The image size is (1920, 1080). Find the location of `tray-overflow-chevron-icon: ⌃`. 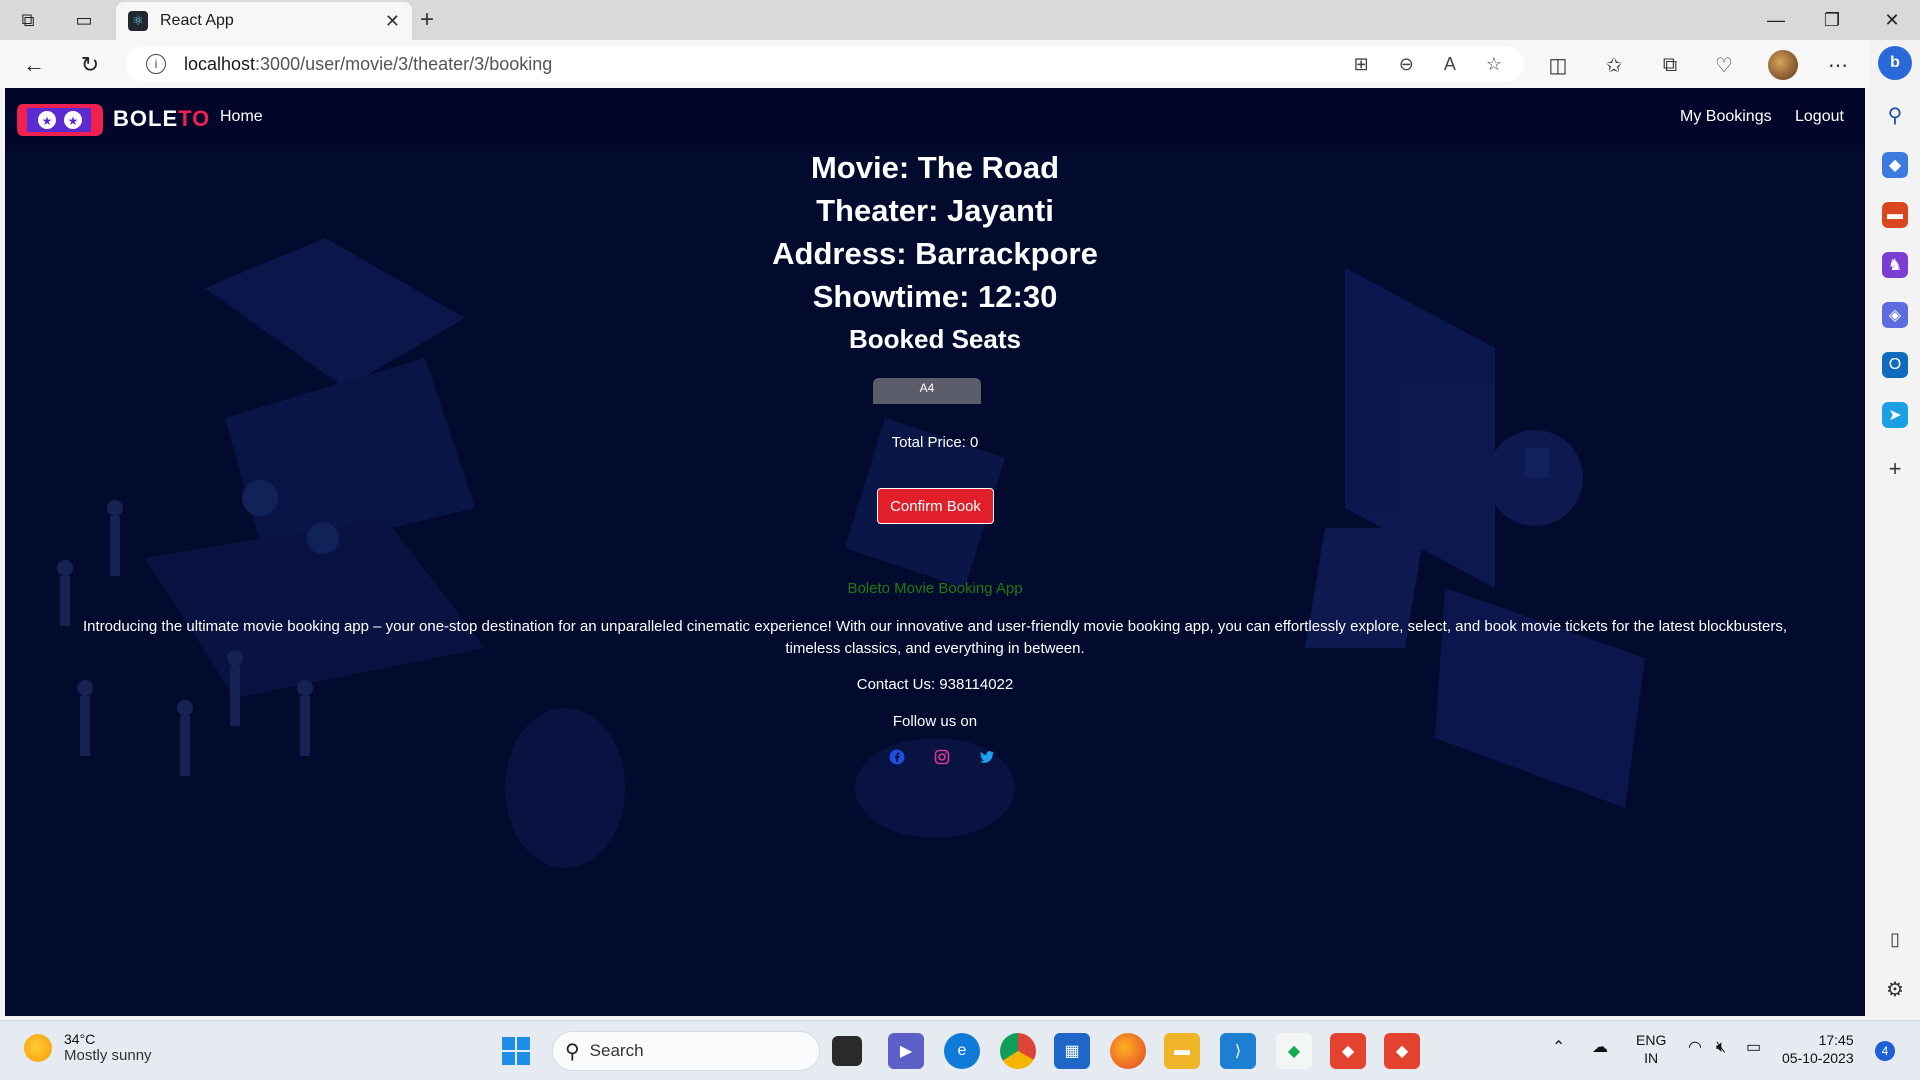

tray-overflow-chevron-icon: ⌃ is located at coordinates (1558, 1048).